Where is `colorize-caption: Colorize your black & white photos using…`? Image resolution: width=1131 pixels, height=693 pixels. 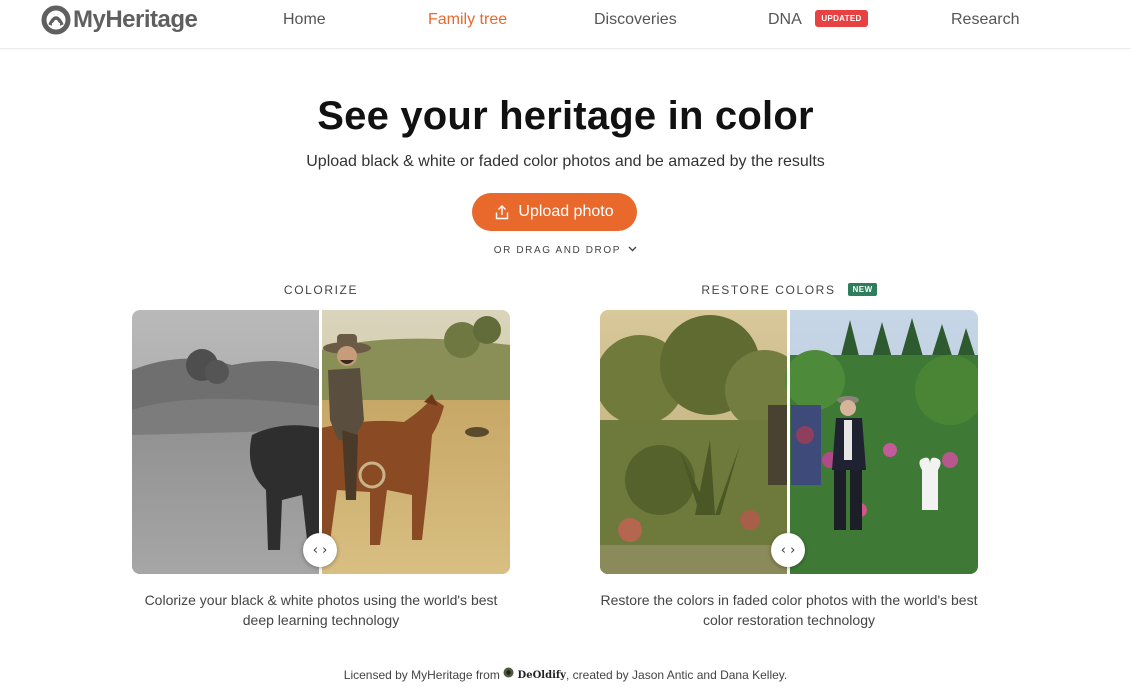 colorize-caption: Colorize your black & white photos using… is located at coordinates (321, 610).